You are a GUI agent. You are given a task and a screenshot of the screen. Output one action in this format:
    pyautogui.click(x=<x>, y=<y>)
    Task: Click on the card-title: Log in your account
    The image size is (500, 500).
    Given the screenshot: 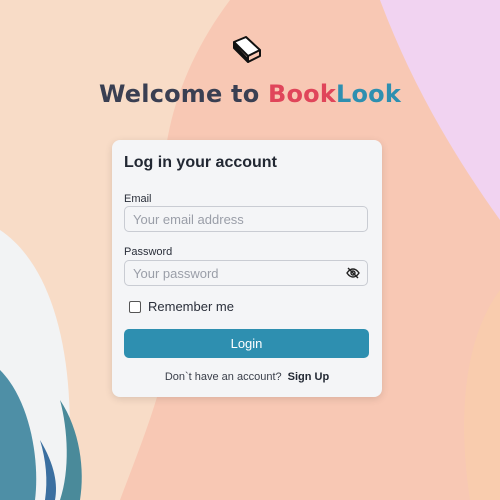 What is the action you would take?
    pyautogui.click(x=200, y=162)
    